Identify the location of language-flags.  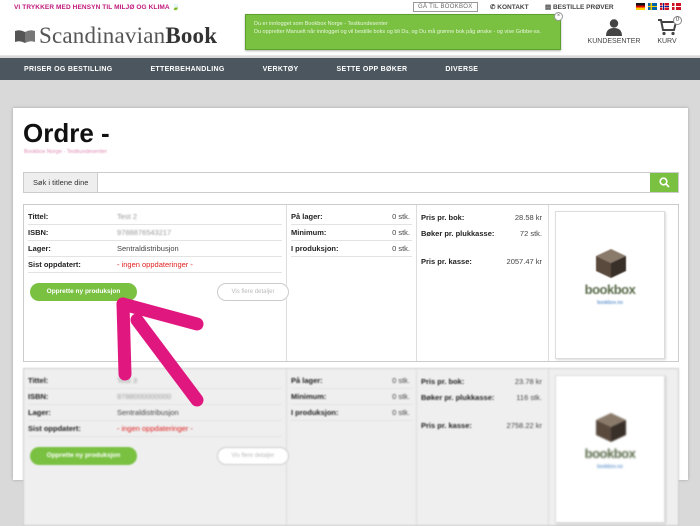
(658, 6).